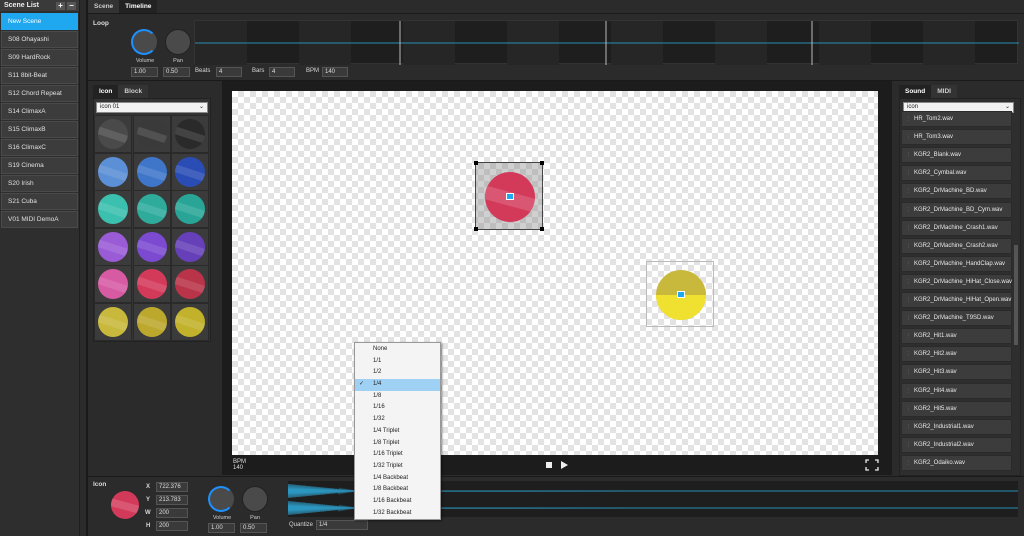 Image resolution: width=1024 pixels, height=536 pixels. I want to click on sound-list-item: ⋮ HR_Tom2.wav, so click(956, 119).